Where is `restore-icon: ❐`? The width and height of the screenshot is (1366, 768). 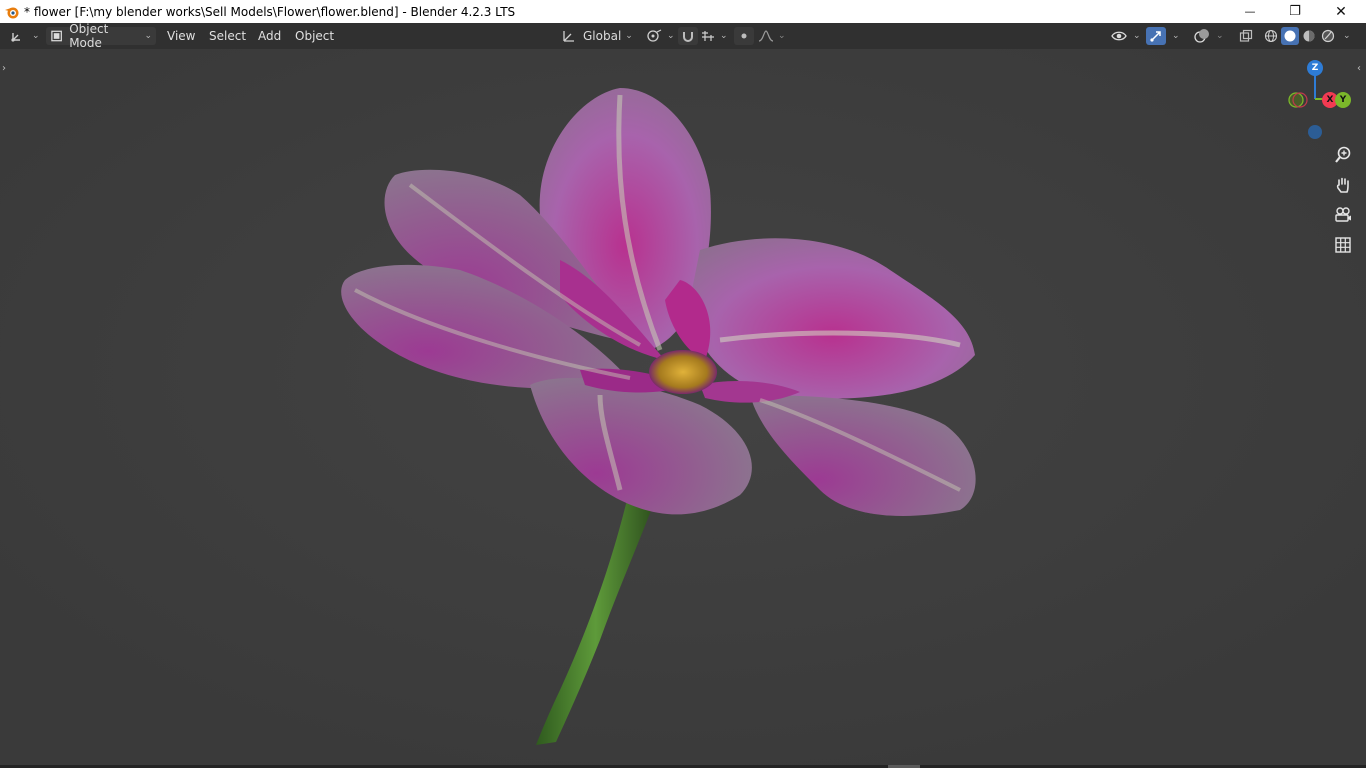
restore-icon: ❐ is located at coordinates (1295, 11).